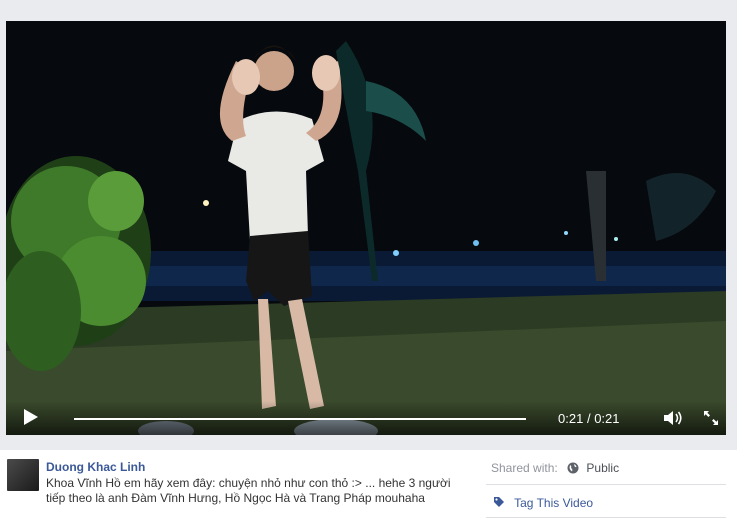 This screenshot has height=520, width=737. I want to click on duration: 0:21, so click(607, 418).